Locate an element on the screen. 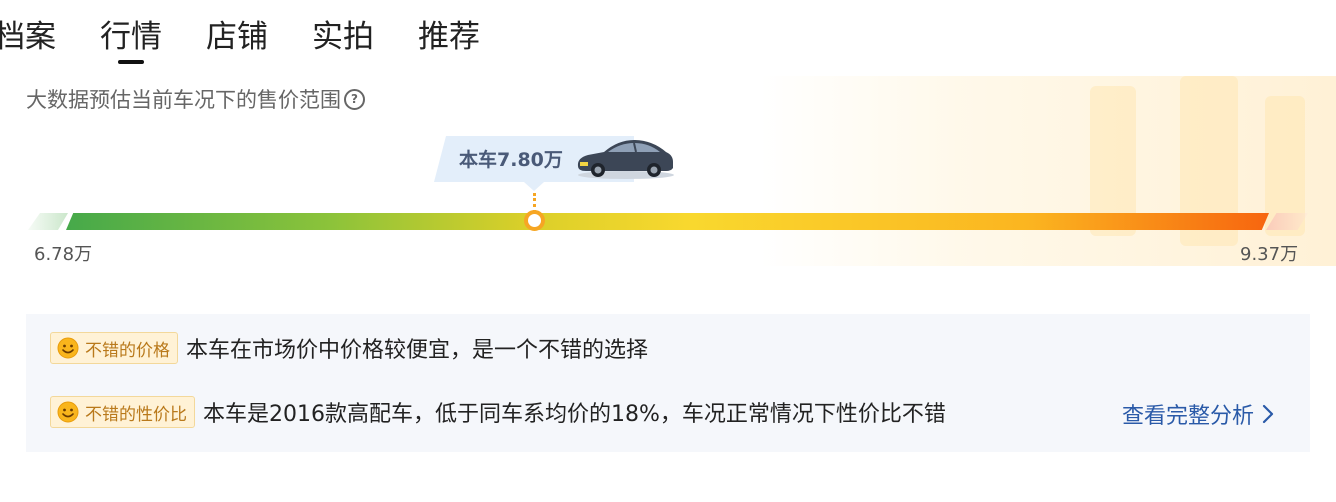 The image size is (1336, 502). view-full-analysis-link: 查看完整分析 is located at coordinates (1198, 414).